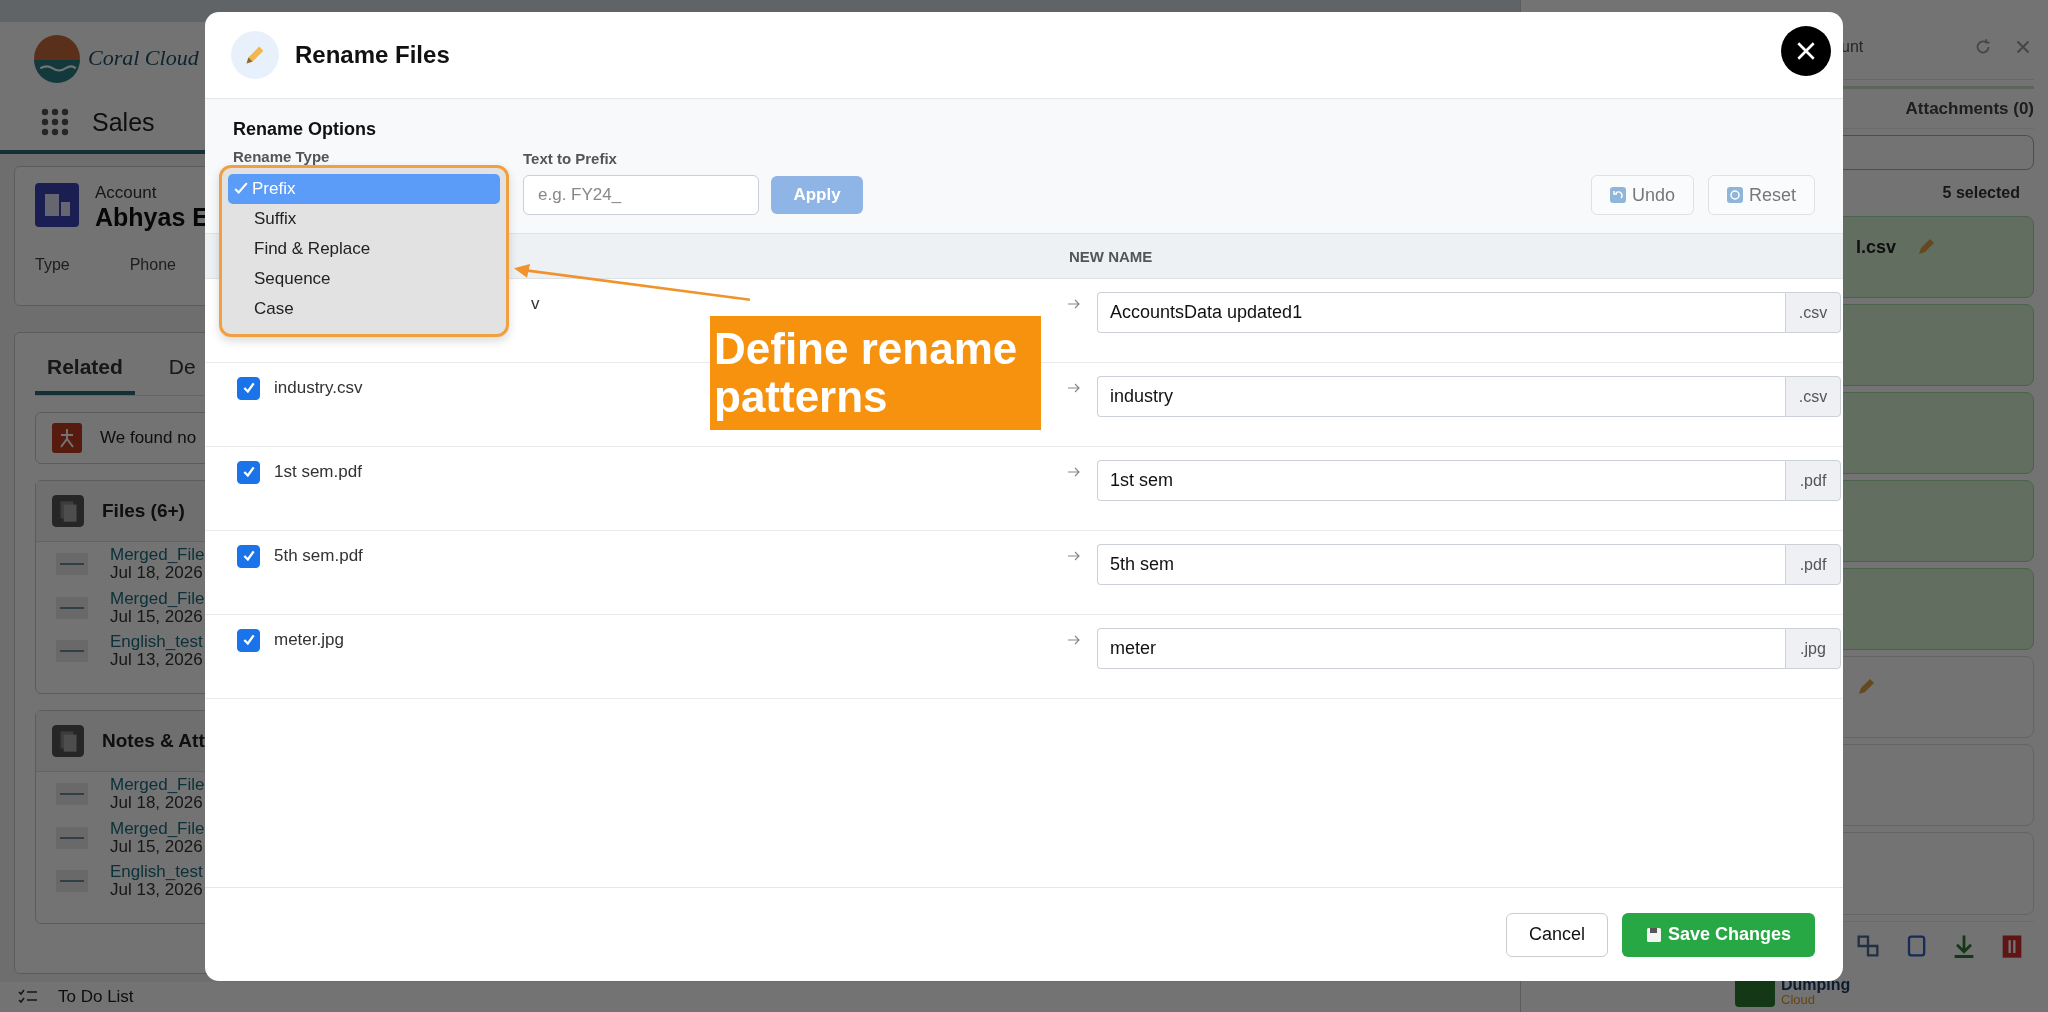  I want to click on app-title: Sales, so click(123, 122).